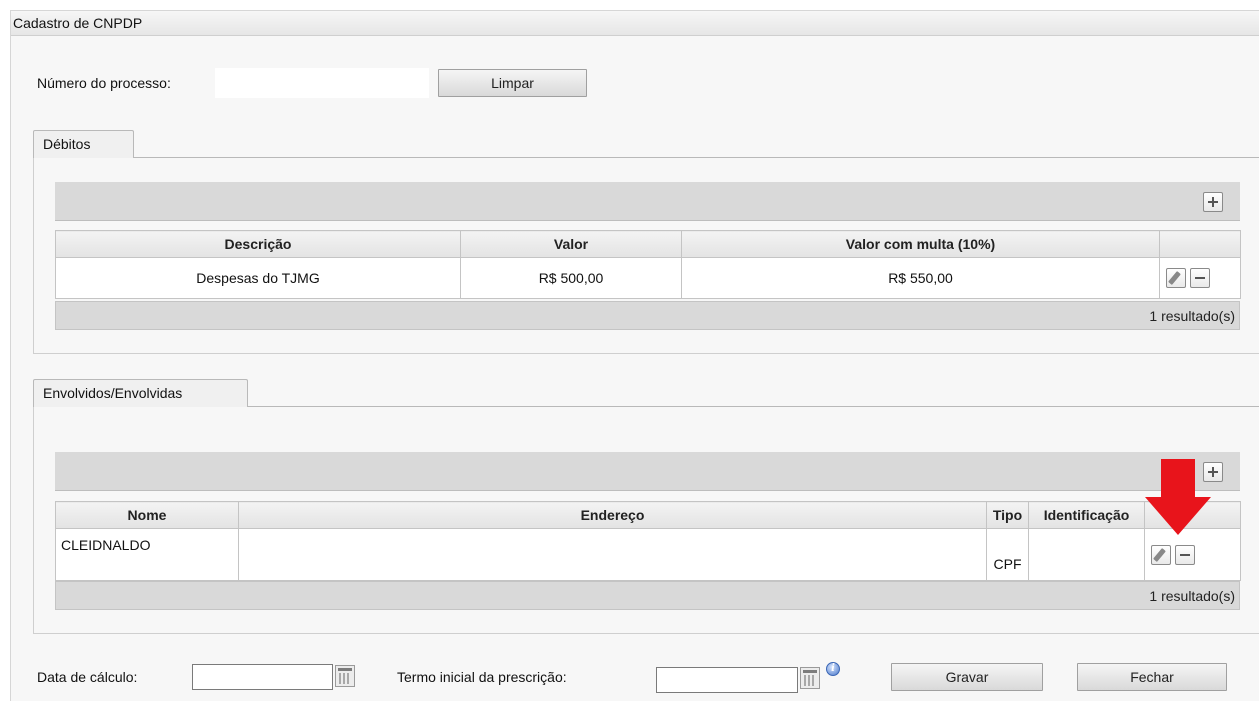 The image size is (1259, 701). I want to click on data-calculo-input, so click(262, 677).